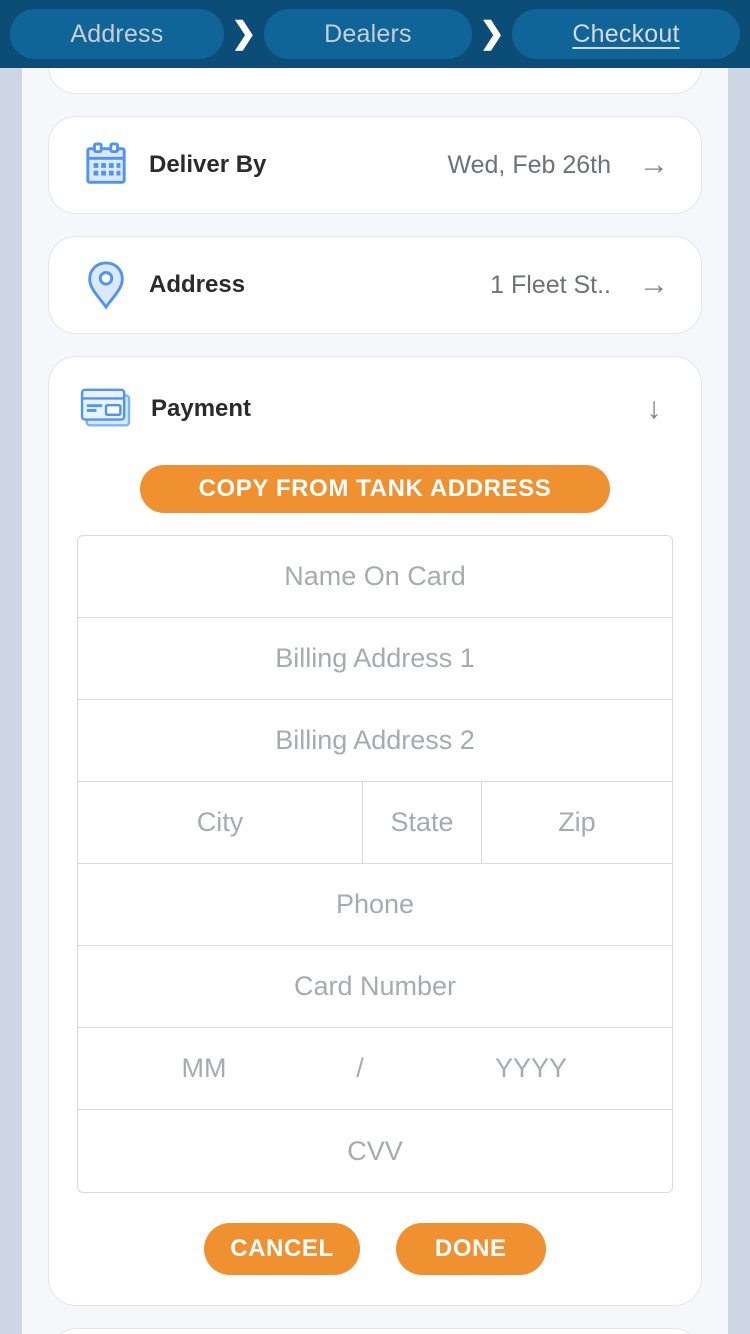  I want to click on arrow-right-icon-deliver-by: →, so click(654, 165).